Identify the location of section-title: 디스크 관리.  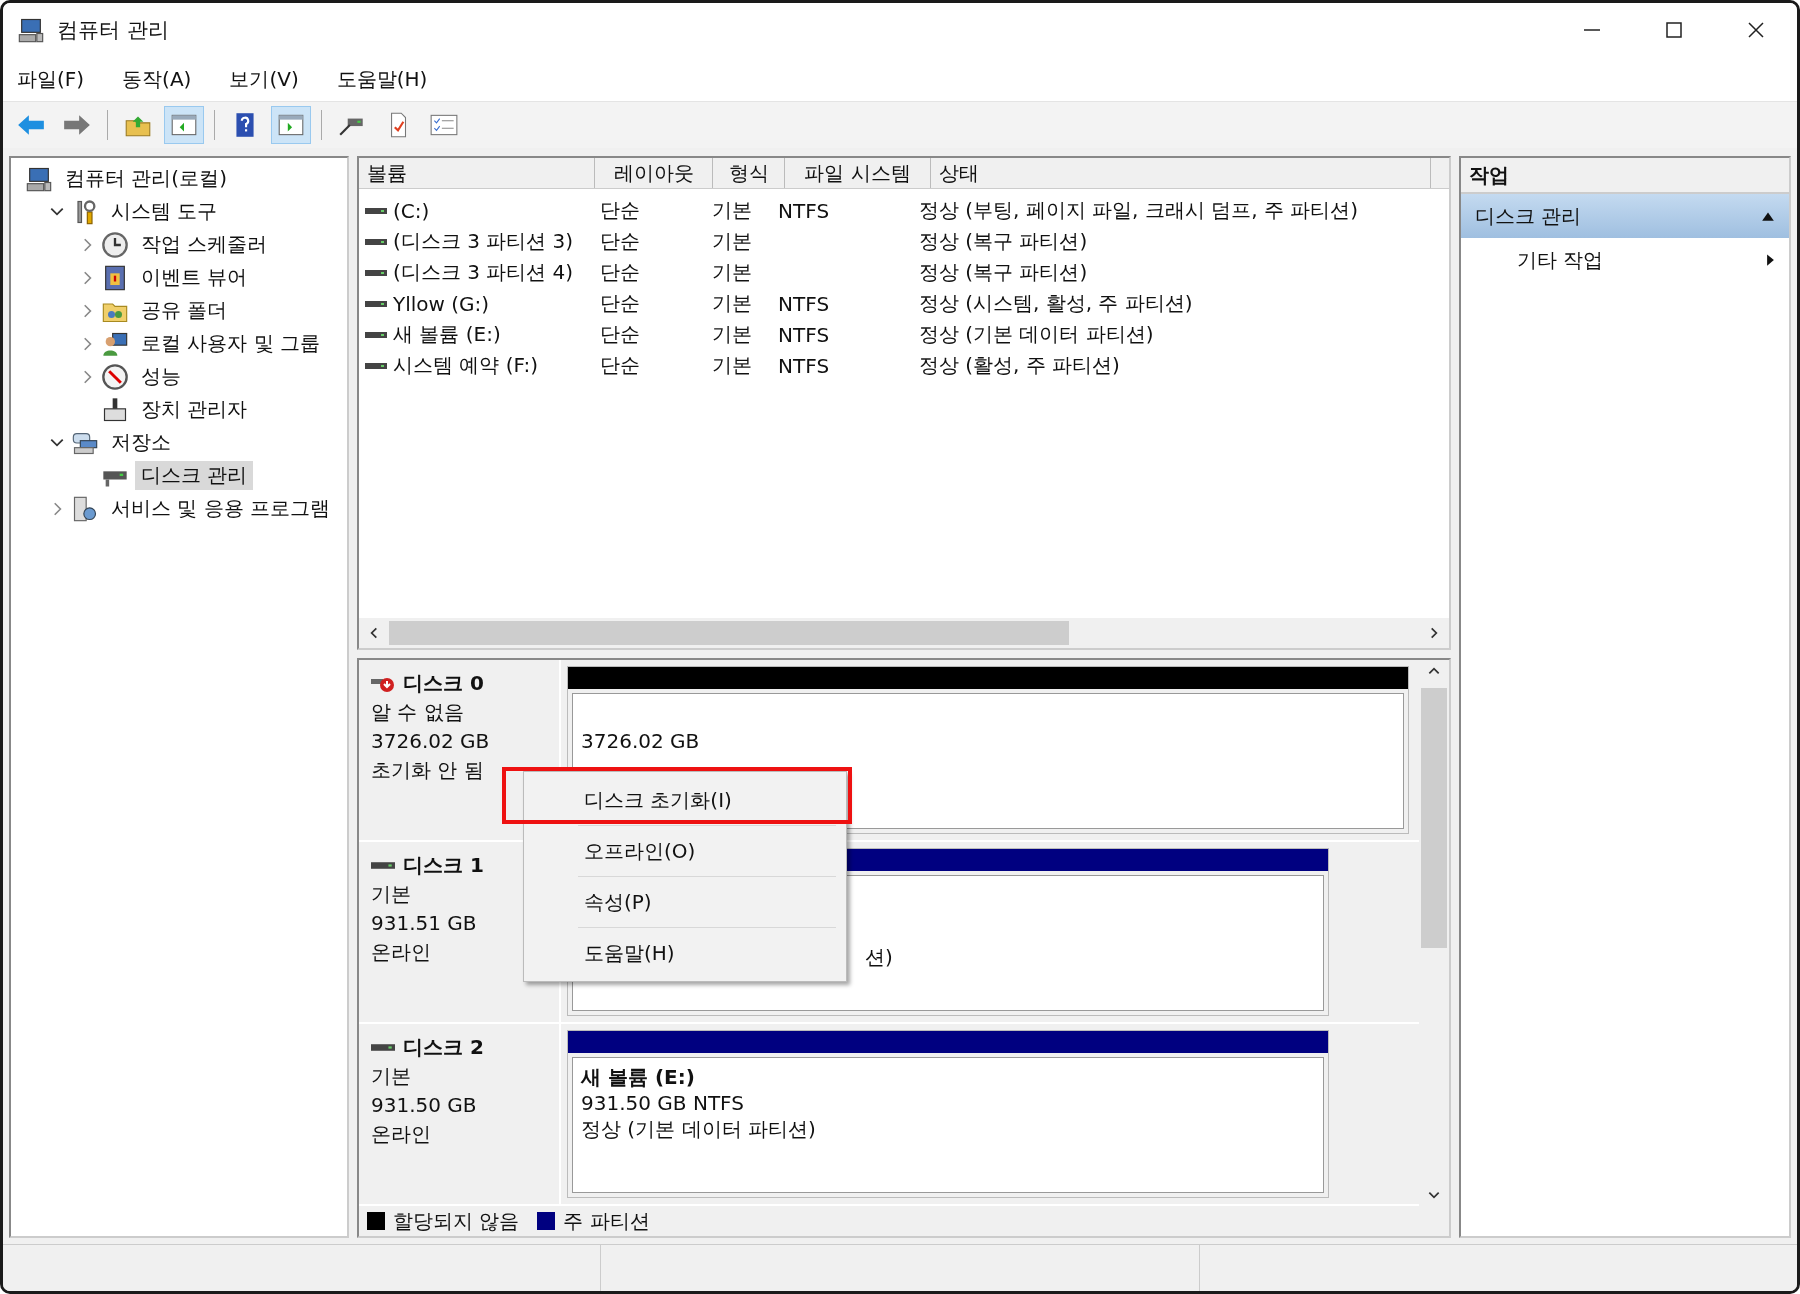
(1528, 216).